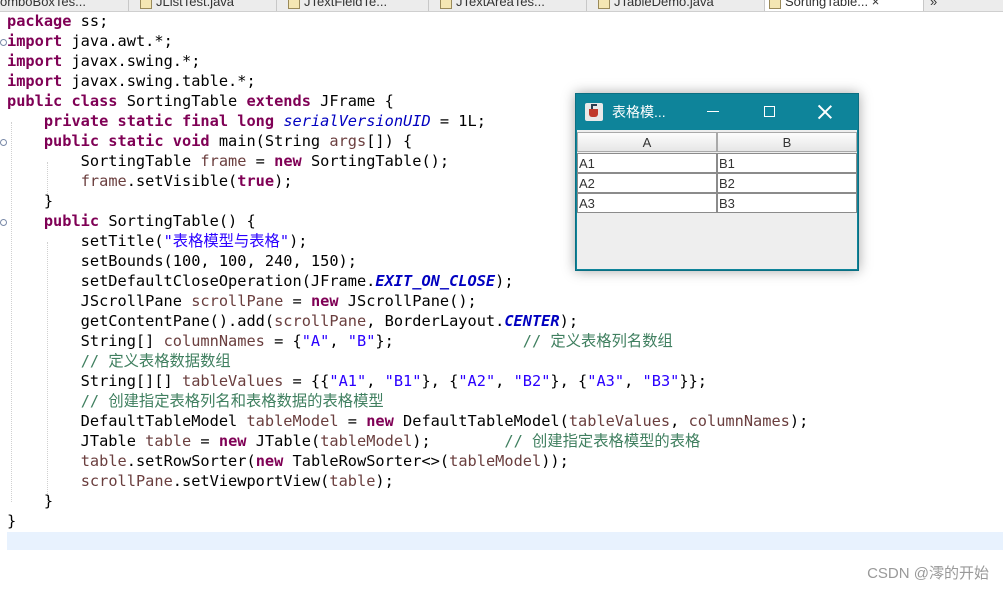 Image resolution: width=1003 pixels, height=591 pixels. What do you see at coordinates (787, 142) in the screenshot?
I see `column-header-b: B` at bounding box center [787, 142].